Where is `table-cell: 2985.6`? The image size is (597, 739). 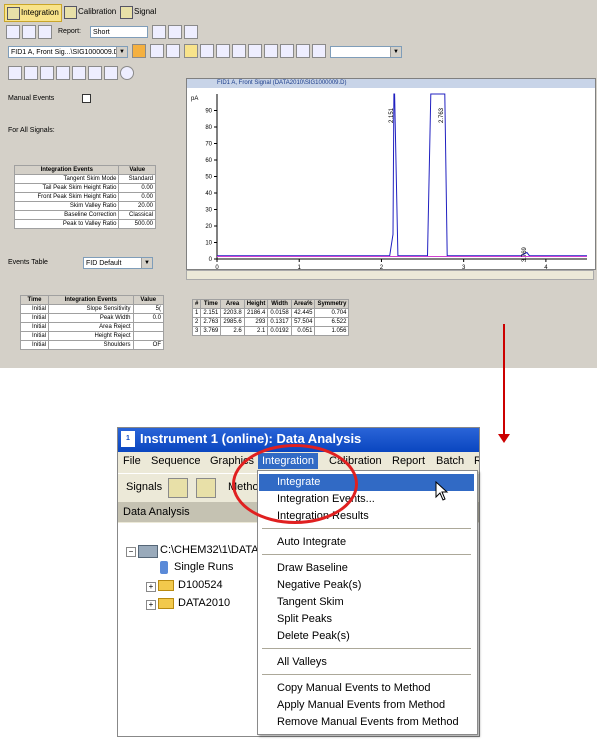 table-cell: 2985.6 is located at coordinates (232, 322).